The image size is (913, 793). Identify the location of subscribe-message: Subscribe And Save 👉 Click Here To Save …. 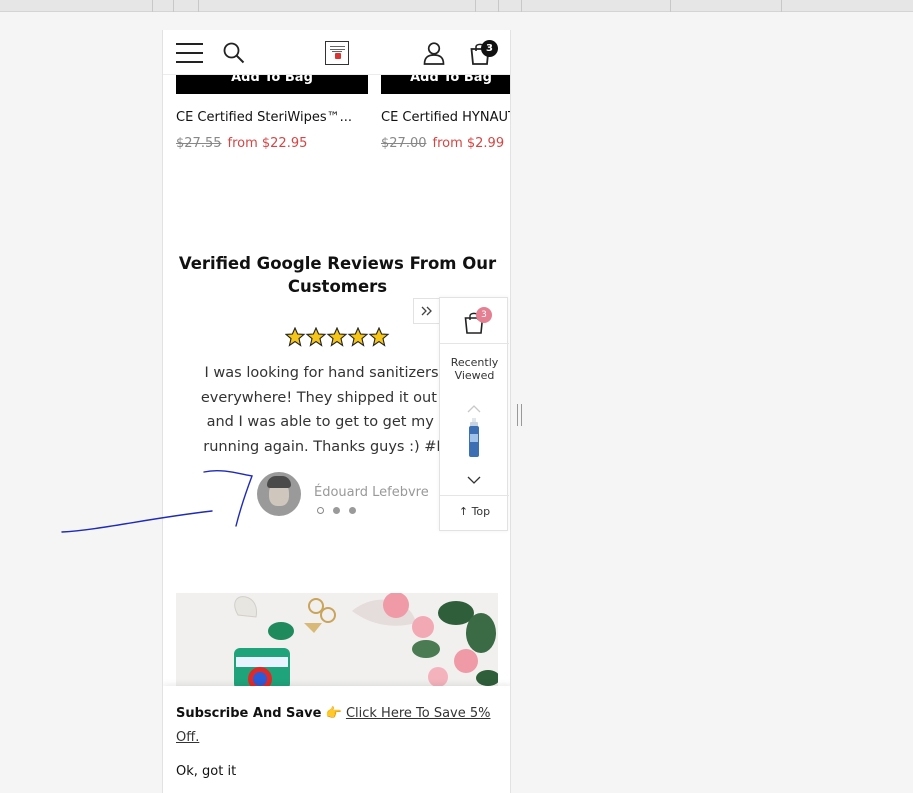
(336, 726).